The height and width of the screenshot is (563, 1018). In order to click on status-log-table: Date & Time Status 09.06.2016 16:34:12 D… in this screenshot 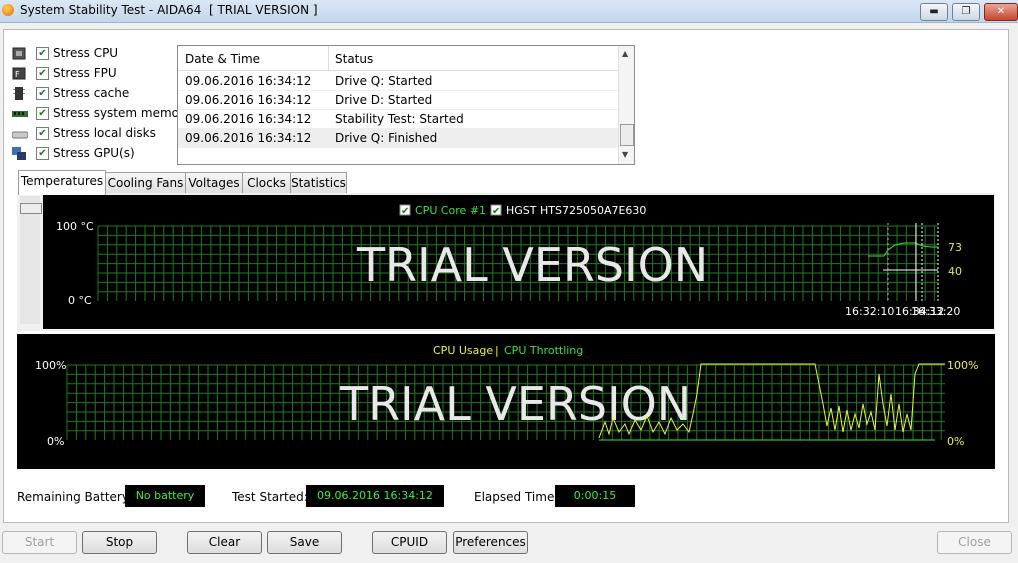, I will do `click(406, 105)`.